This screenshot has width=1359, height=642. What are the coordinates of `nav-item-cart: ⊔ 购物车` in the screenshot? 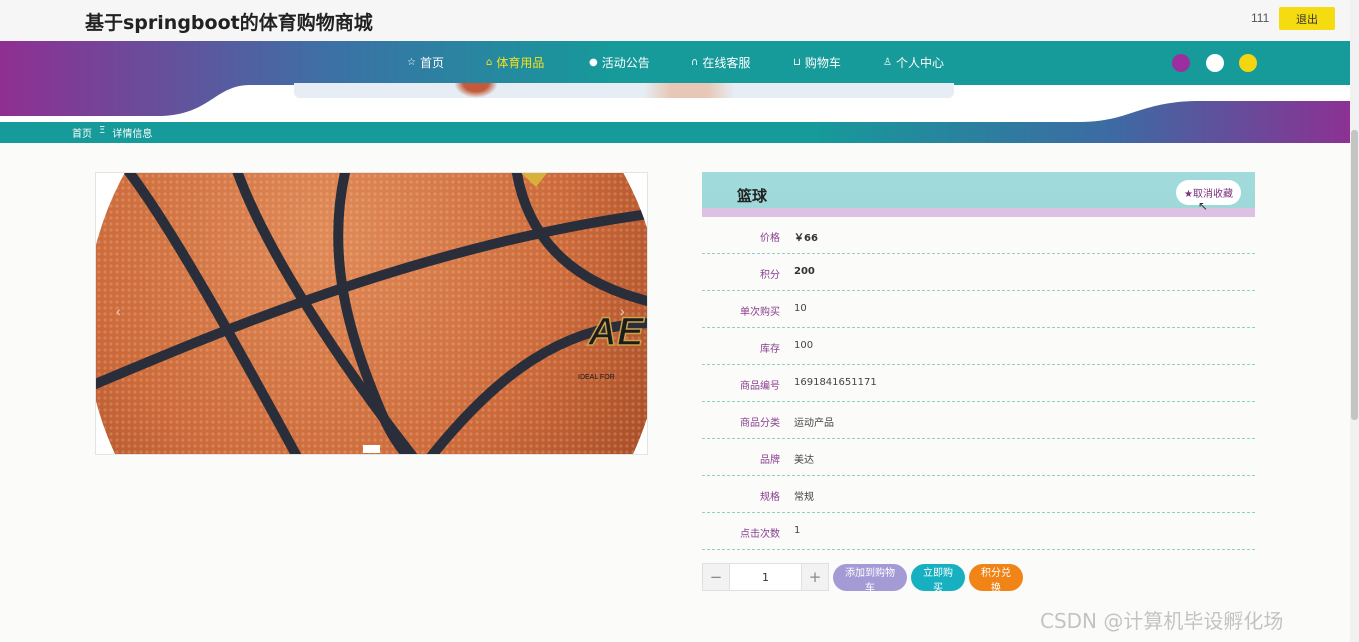 It's located at (817, 62).